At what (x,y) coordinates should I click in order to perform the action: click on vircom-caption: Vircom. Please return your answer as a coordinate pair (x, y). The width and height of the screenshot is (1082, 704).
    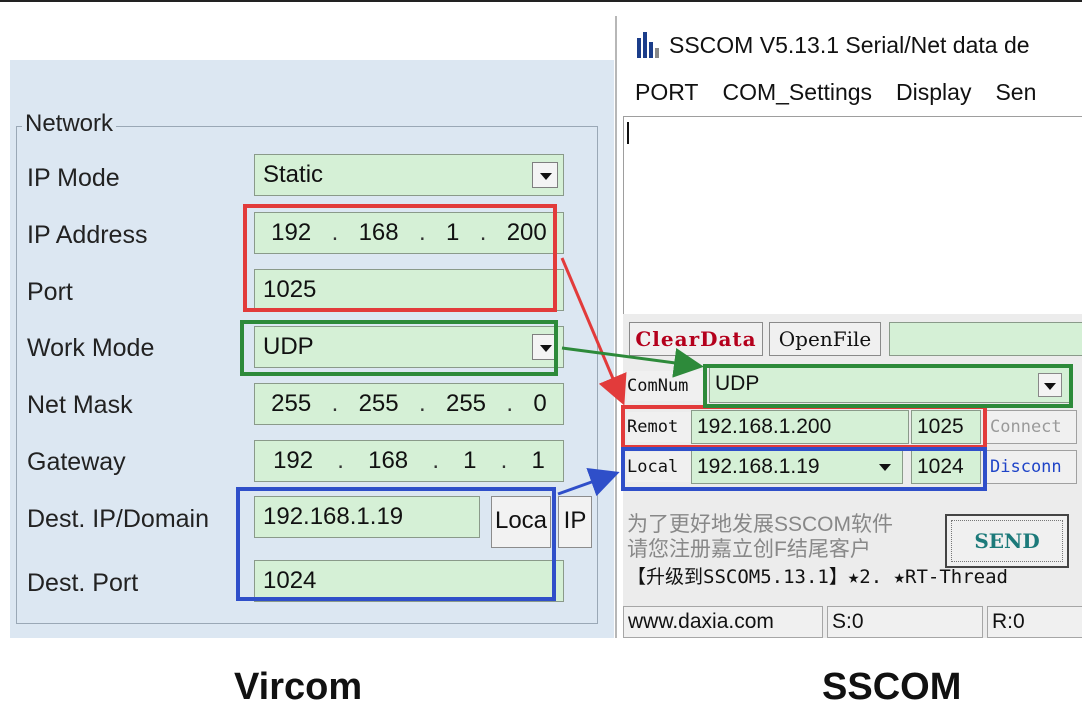
    Looking at the image, I should click on (298, 685).